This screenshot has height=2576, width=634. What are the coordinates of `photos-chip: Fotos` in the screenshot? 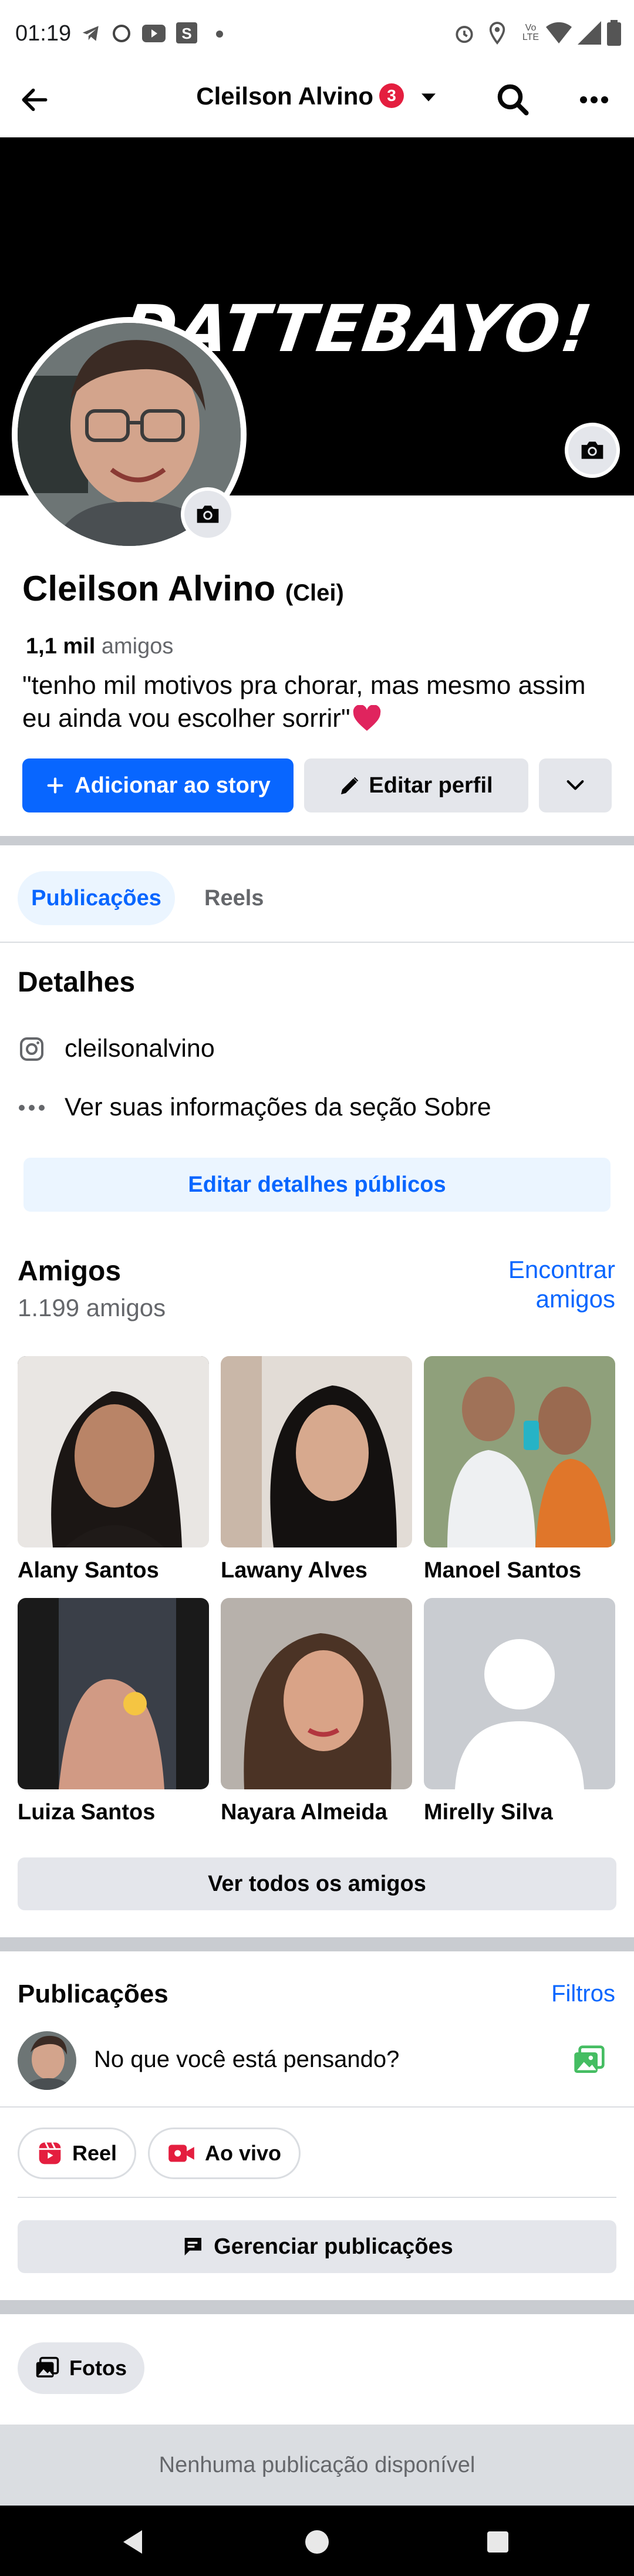 It's located at (81, 2368).